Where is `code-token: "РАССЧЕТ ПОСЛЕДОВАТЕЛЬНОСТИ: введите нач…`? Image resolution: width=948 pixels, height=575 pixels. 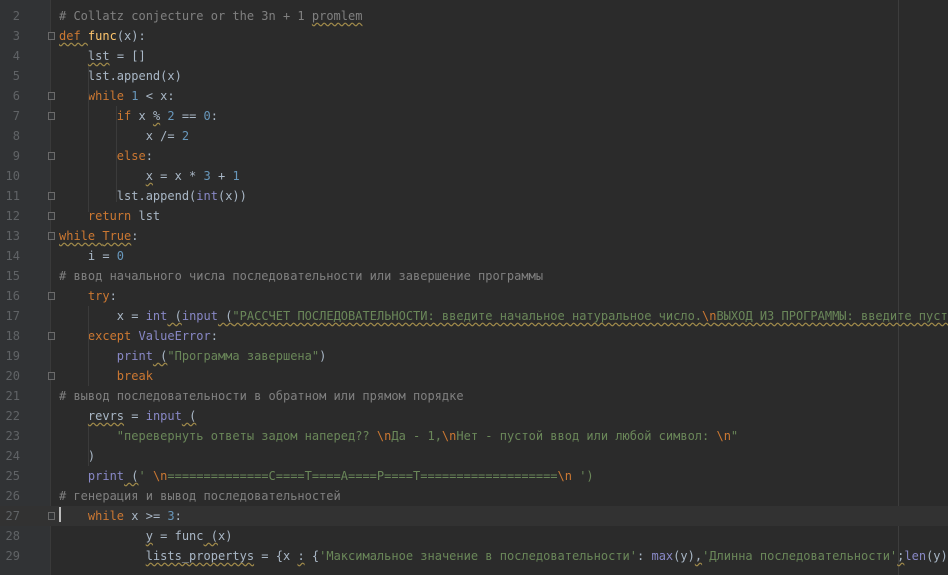
code-token: "РАССЧЕТ ПОСЛЕДОВАТЕЛЬНОСТИ: введите нач… is located at coordinates (467, 316).